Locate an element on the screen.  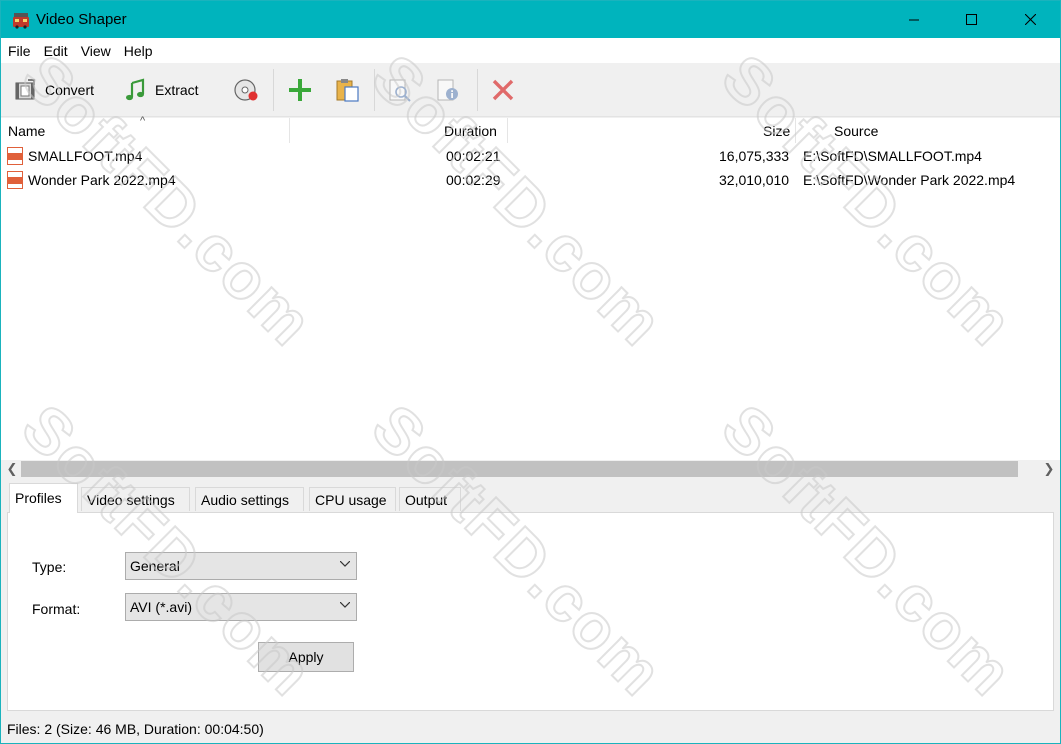
type-select-value: General is located at coordinates (155, 566).